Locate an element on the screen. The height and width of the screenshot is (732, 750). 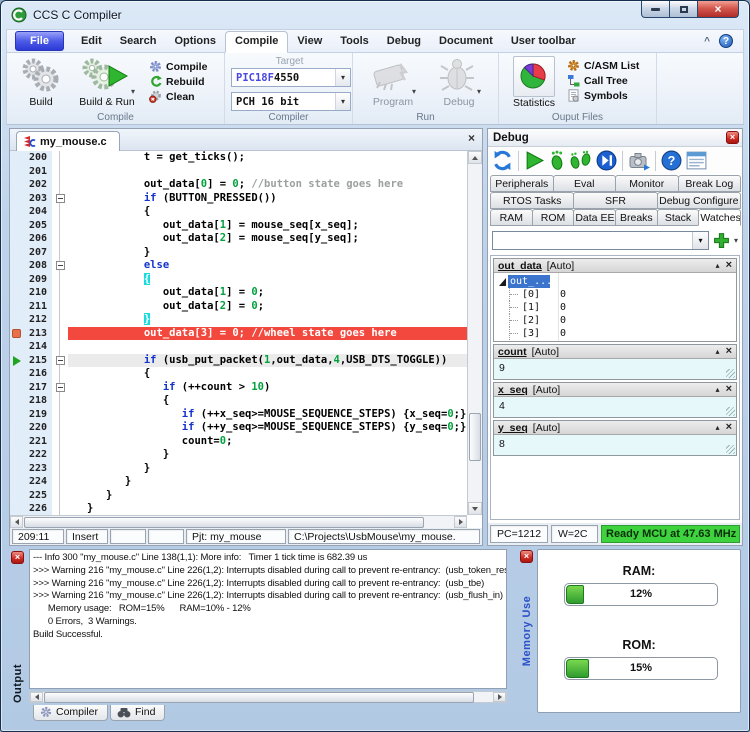
watch-array-item: [1] 0 is located at coordinates (615, 307).